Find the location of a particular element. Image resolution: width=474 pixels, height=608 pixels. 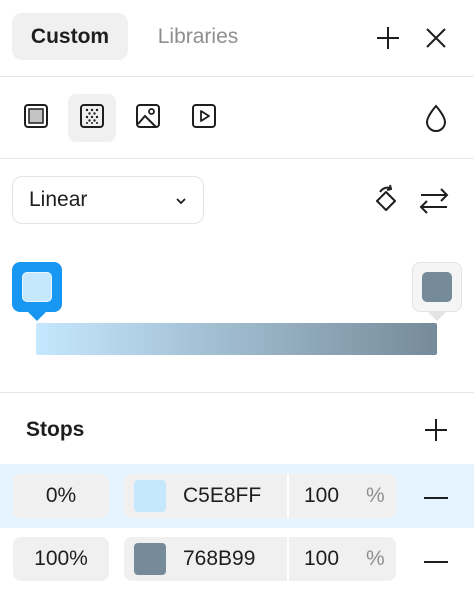

header-divider is located at coordinates (237, 76).